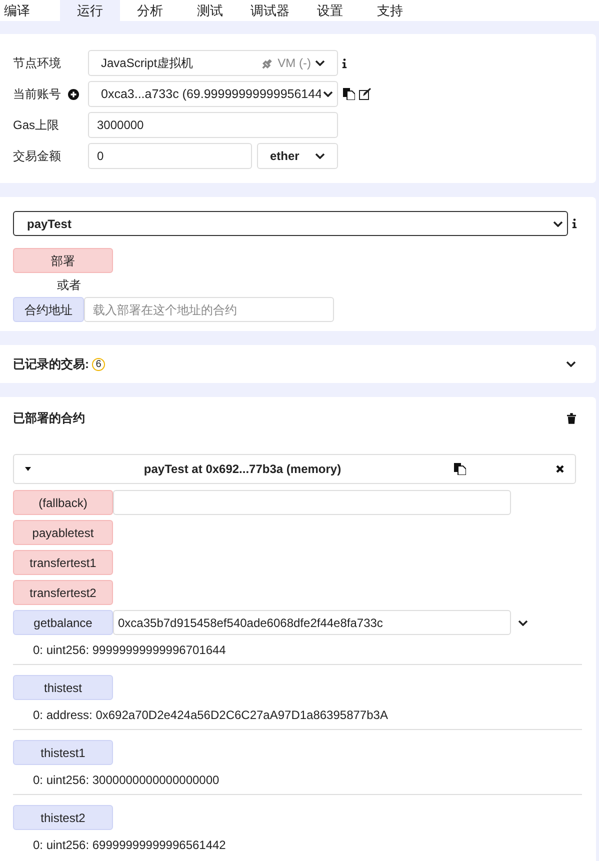 This screenshot has width=599, height=861. I want to click on instance-title: payTest at 0x692...77b3a (memory), so click(242, 469).